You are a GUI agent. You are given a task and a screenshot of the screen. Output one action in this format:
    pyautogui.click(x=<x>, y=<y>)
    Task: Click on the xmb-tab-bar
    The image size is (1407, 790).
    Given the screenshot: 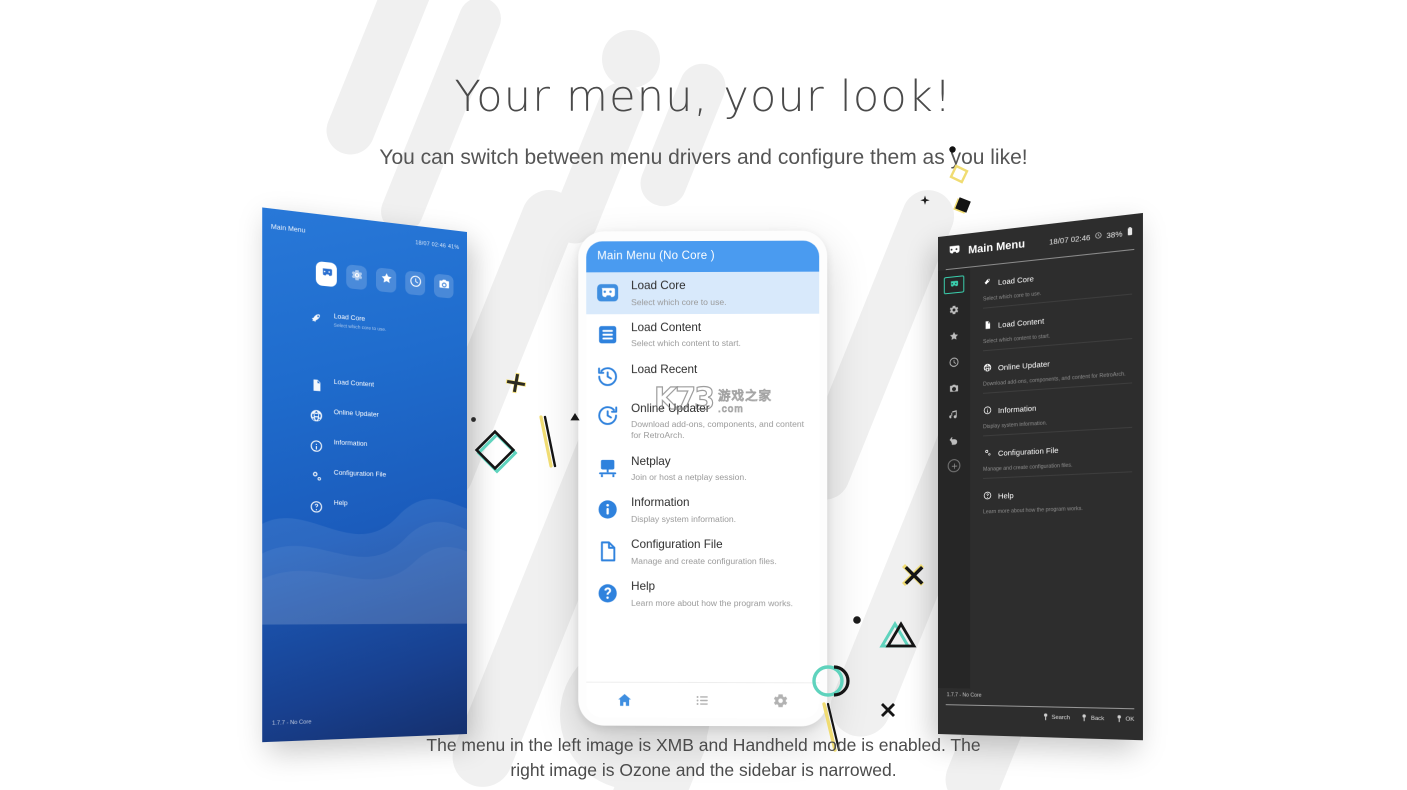 What is the action you would take?
    pyautogui.click(x=364, y=277)
    